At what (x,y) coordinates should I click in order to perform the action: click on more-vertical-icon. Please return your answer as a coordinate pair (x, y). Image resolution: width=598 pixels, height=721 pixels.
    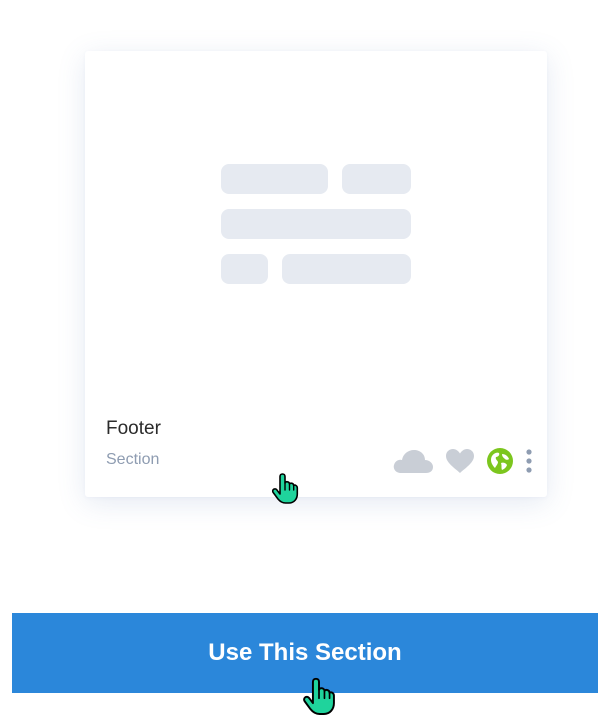
    Looking at the image, I should click on (529, 461).